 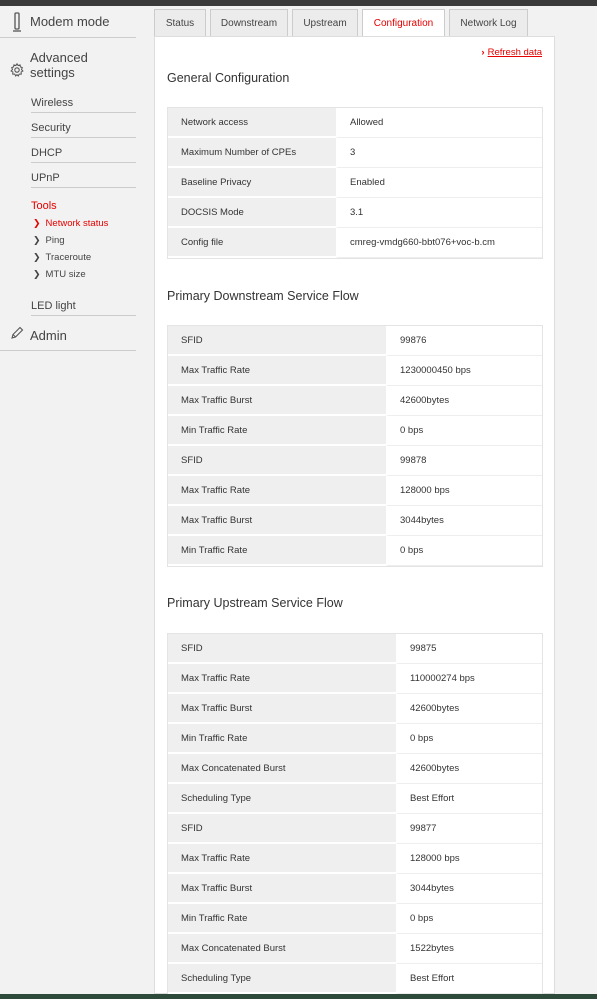 I want to click on tab-configuration: Configuration, so click(x=403, y=23).